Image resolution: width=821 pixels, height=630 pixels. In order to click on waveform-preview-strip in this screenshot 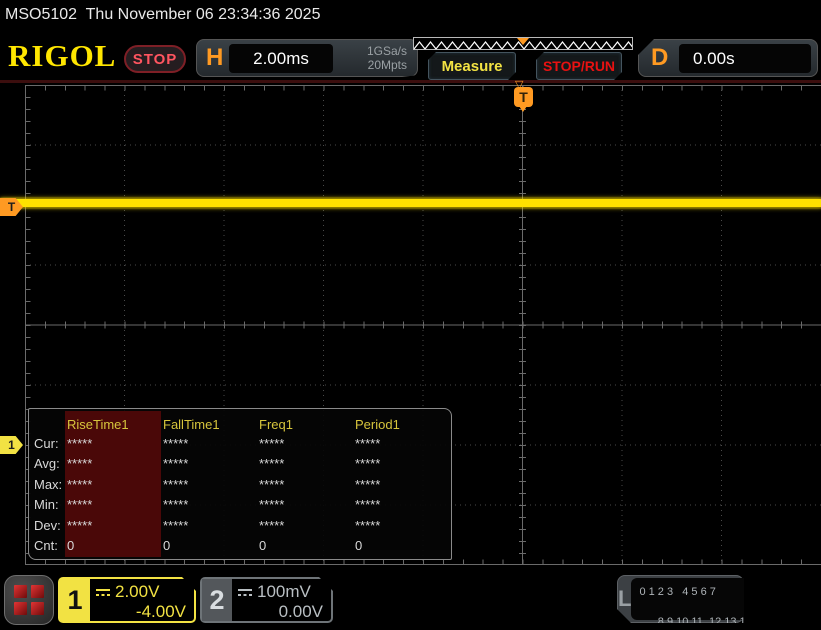, I will do `click(523, 44)`.